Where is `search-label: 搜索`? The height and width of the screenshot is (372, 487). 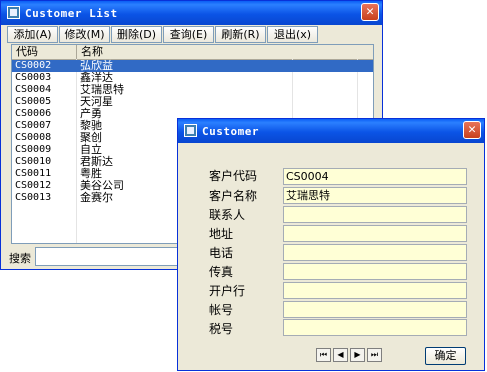 search-label: 搜索 is located at coordinates (20, 258).